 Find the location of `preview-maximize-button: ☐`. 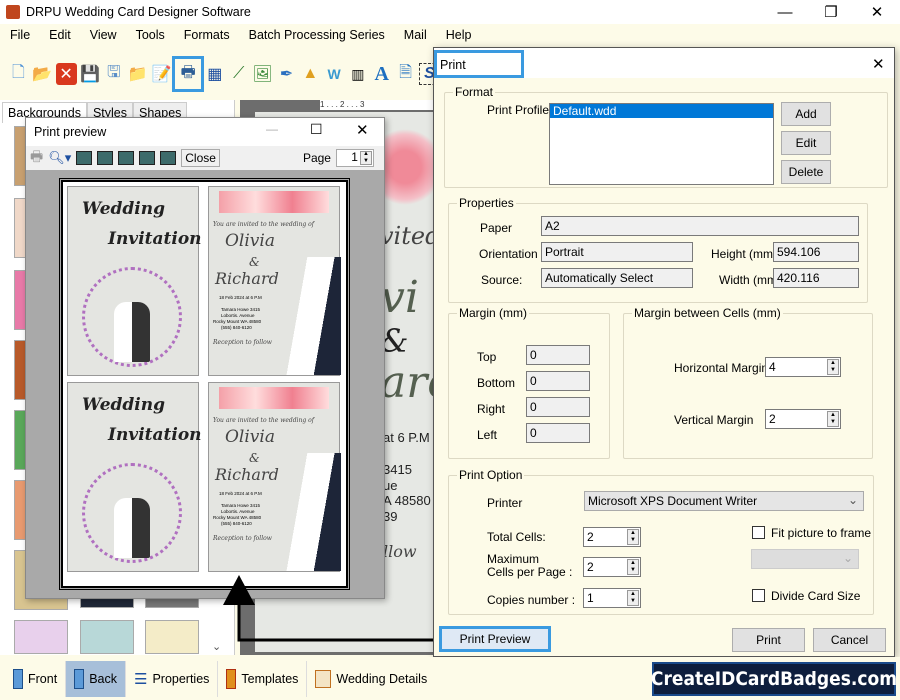

preview-maximize-button: ☐ is located at coordinates (316, 129).